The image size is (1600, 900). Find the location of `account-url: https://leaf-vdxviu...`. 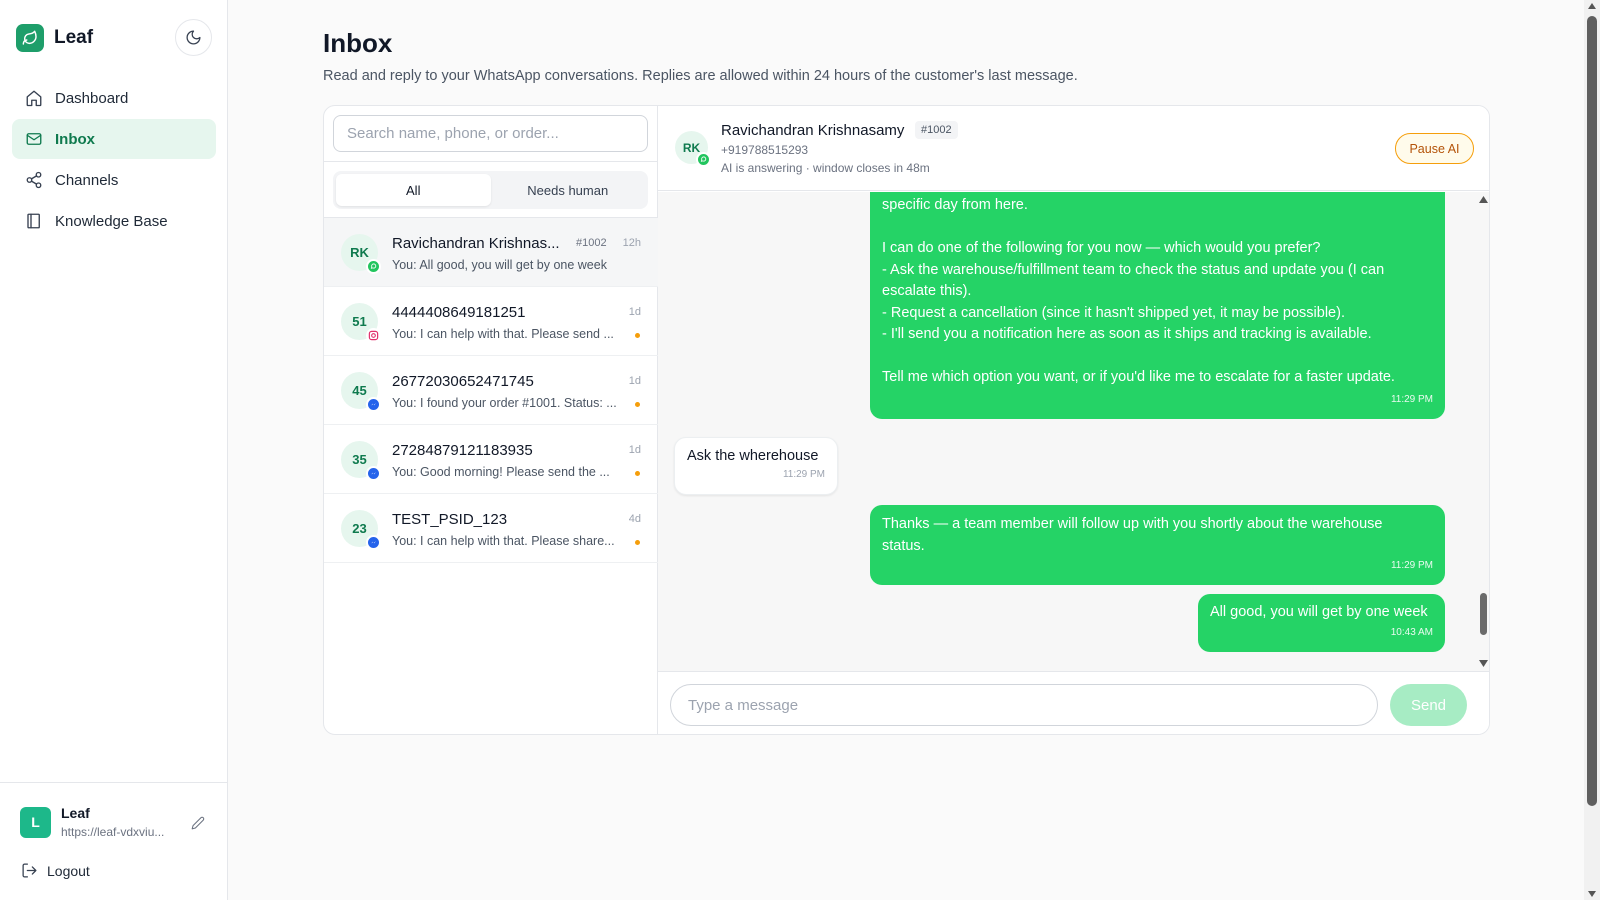

account-url: https://leaf-vdxviu... is located at coordinates (113, 832).